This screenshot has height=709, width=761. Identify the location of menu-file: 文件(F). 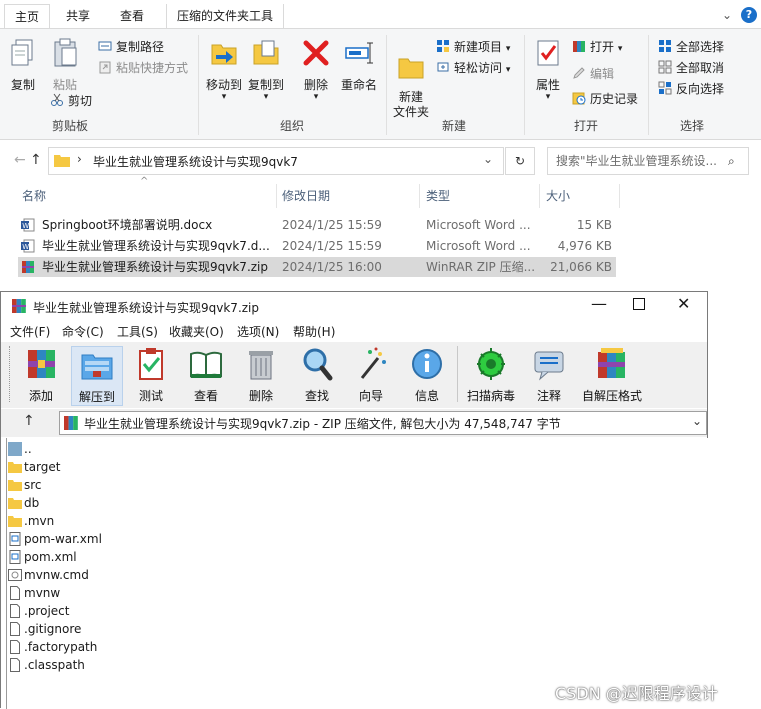
(30, 331).